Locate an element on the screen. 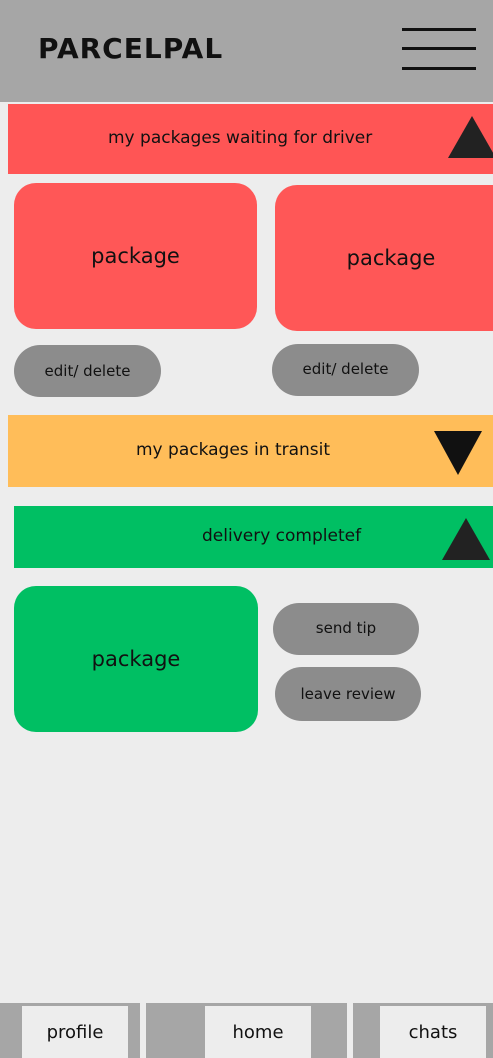 Image resolution: width=493 pixels, height=1058 pixels. section-title-completed: delivery completef is located at coordinates (282, 536).